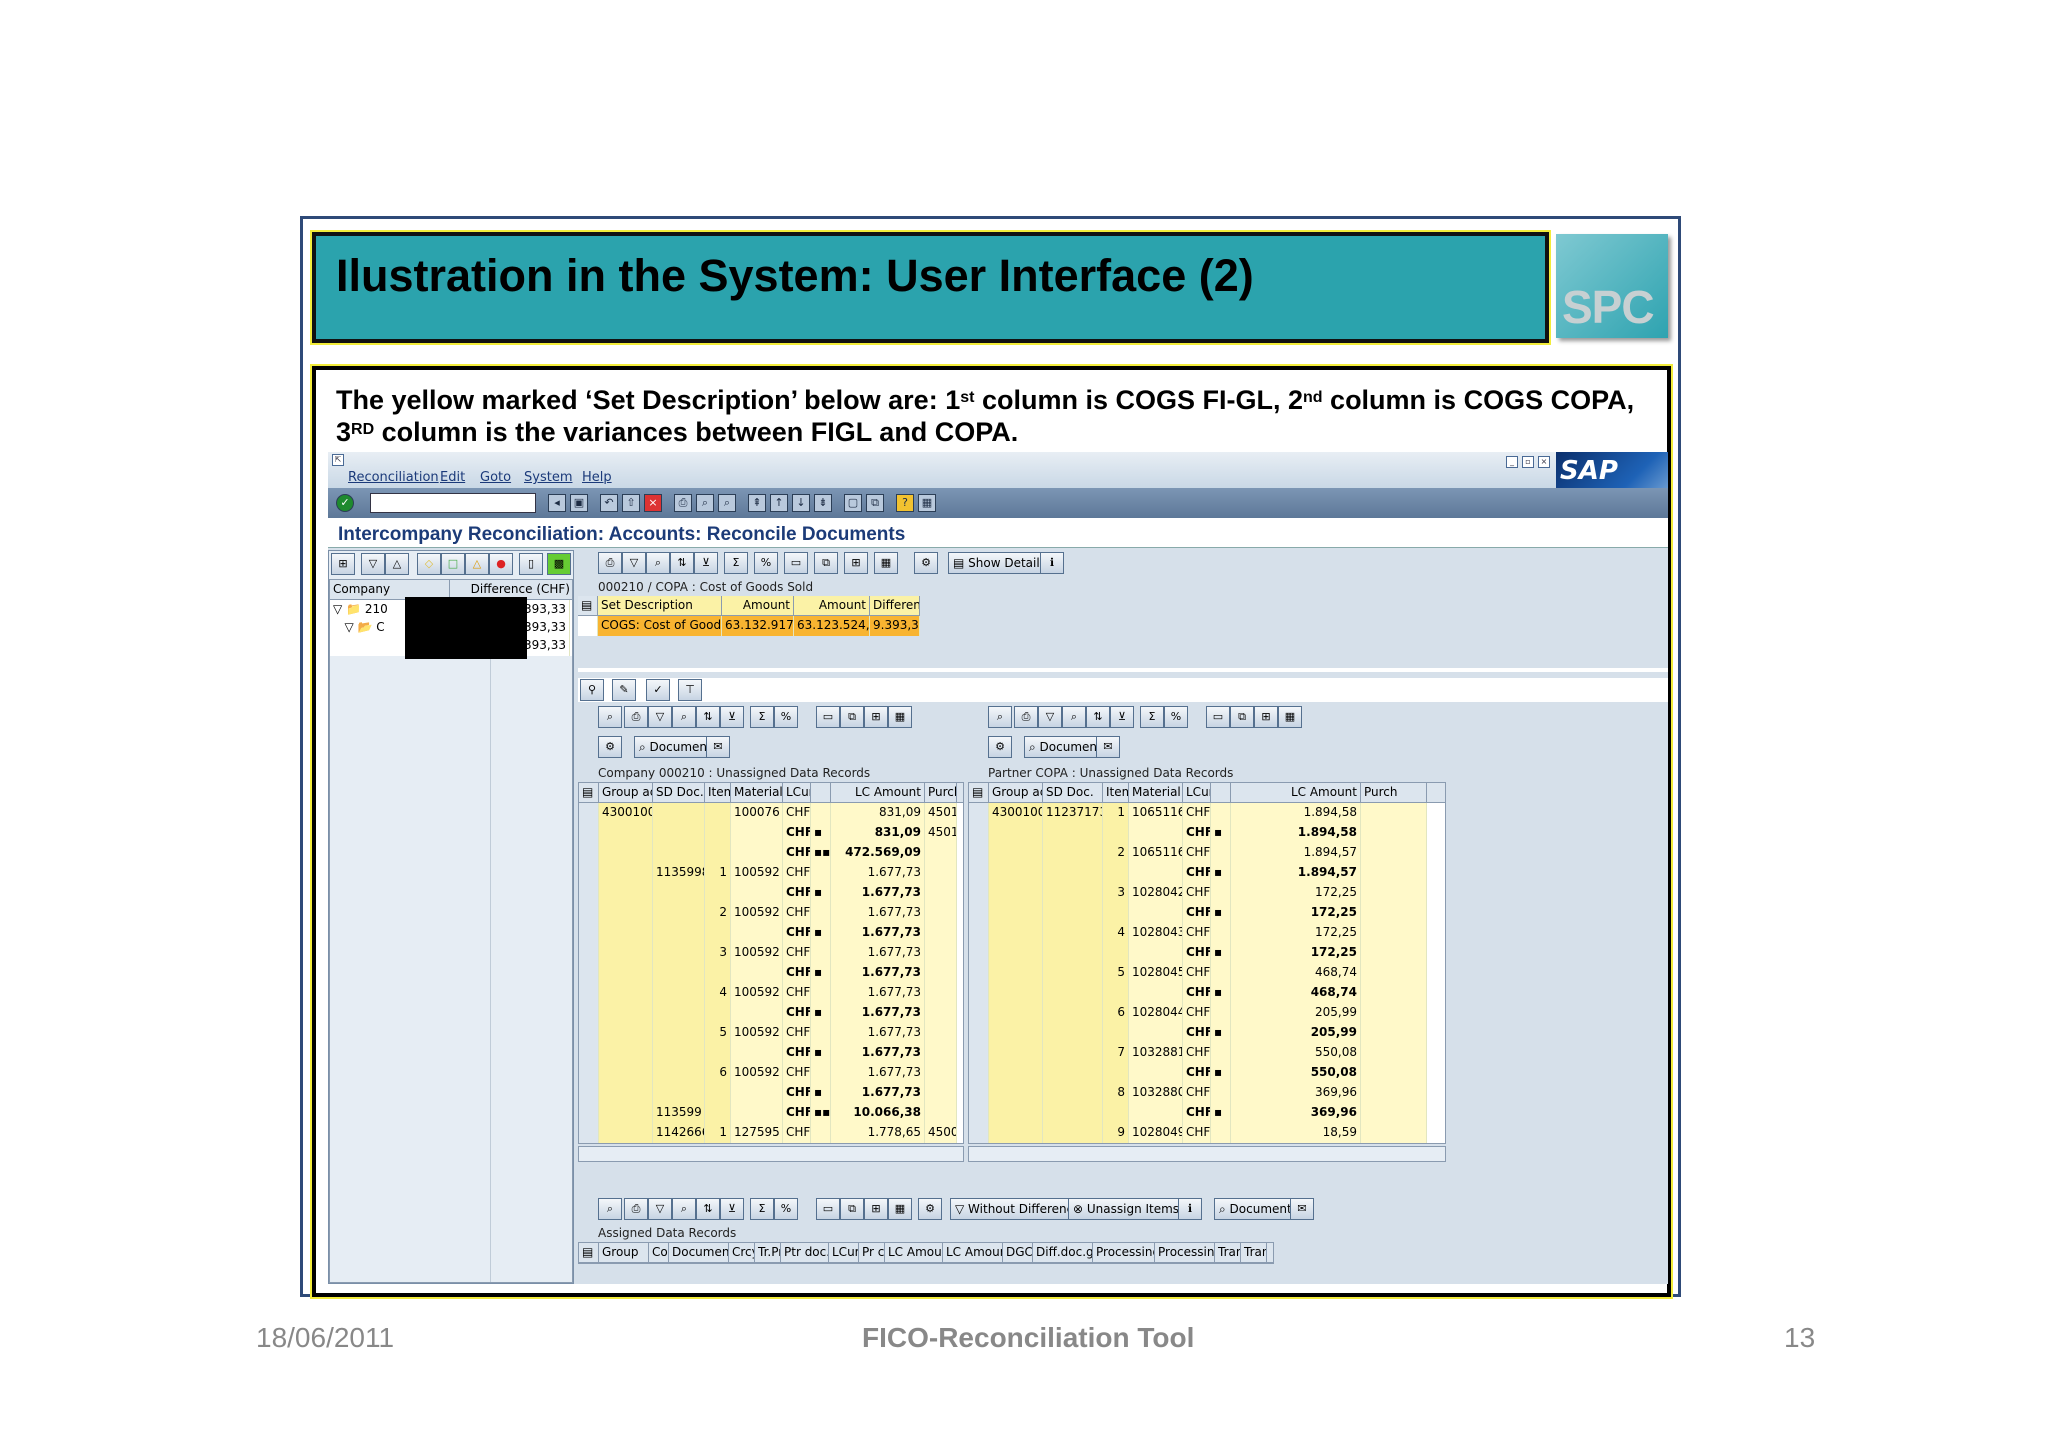  I want to click on cancel-icon: ×, so click(653, 503).